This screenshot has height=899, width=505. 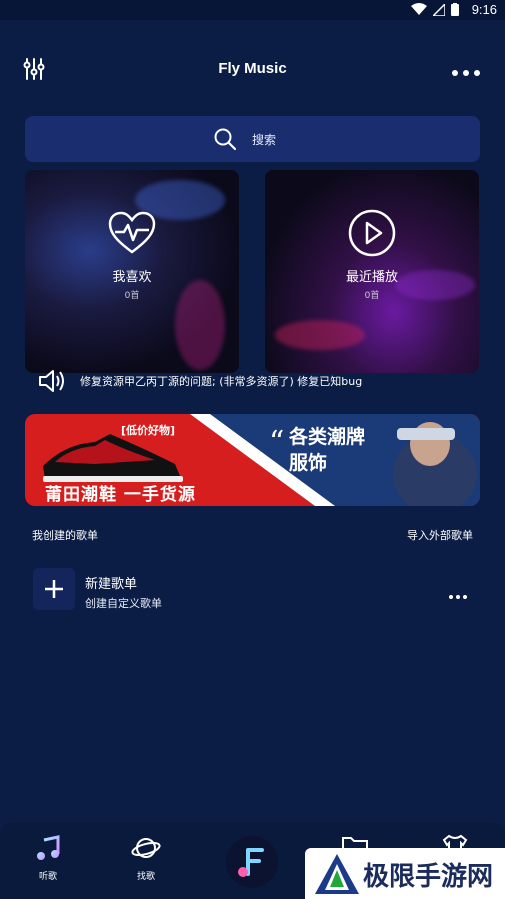 I want to click on watermark-text: 极限手游网, so click(x=428, y=877).